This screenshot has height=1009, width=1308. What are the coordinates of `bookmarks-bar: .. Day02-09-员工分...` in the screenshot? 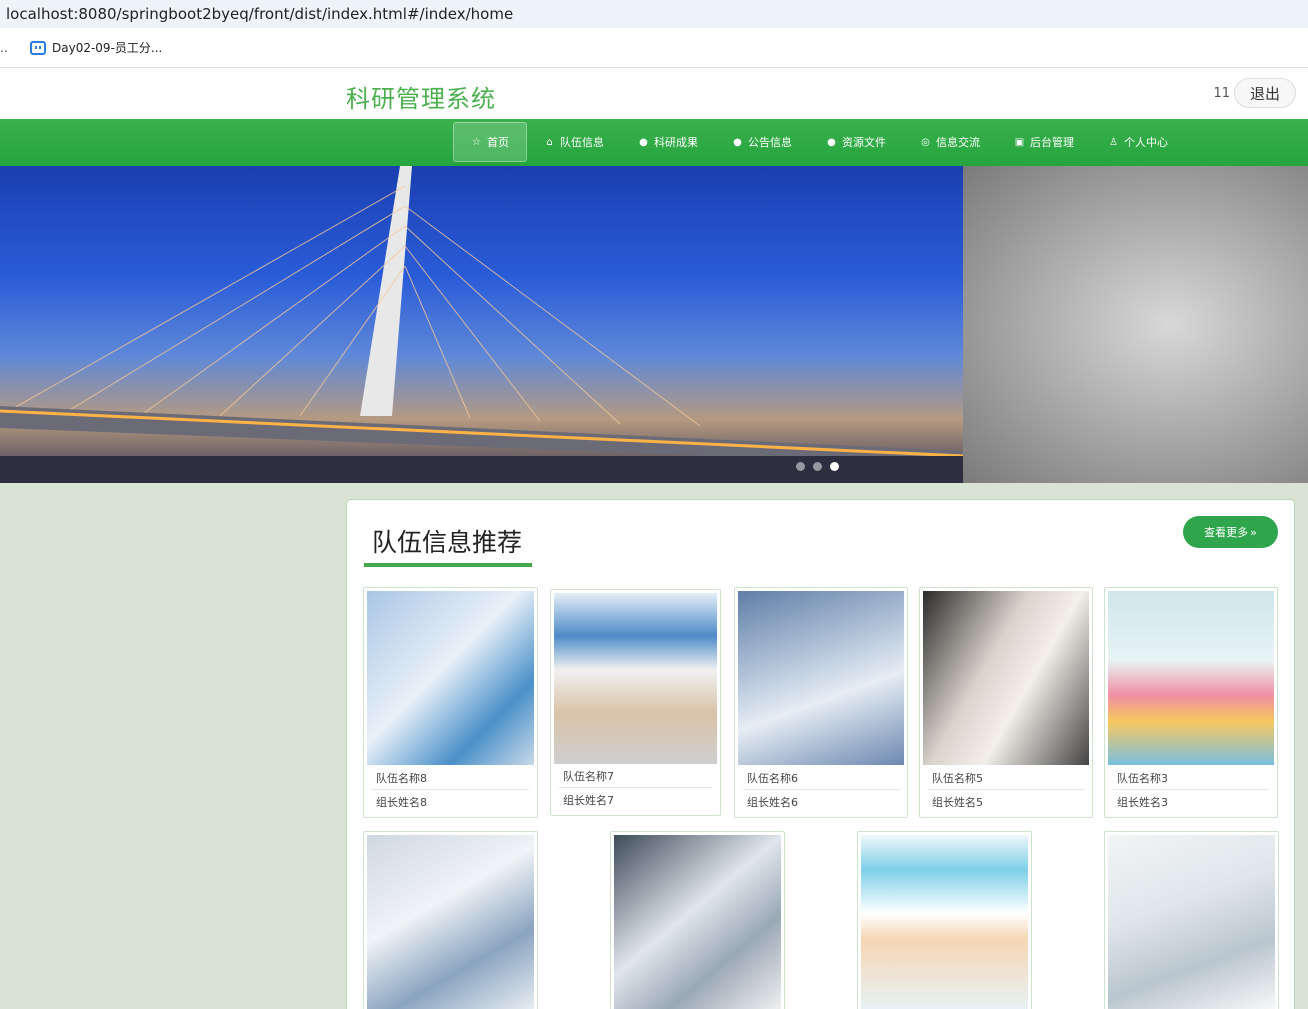 It's located at (654, 48).